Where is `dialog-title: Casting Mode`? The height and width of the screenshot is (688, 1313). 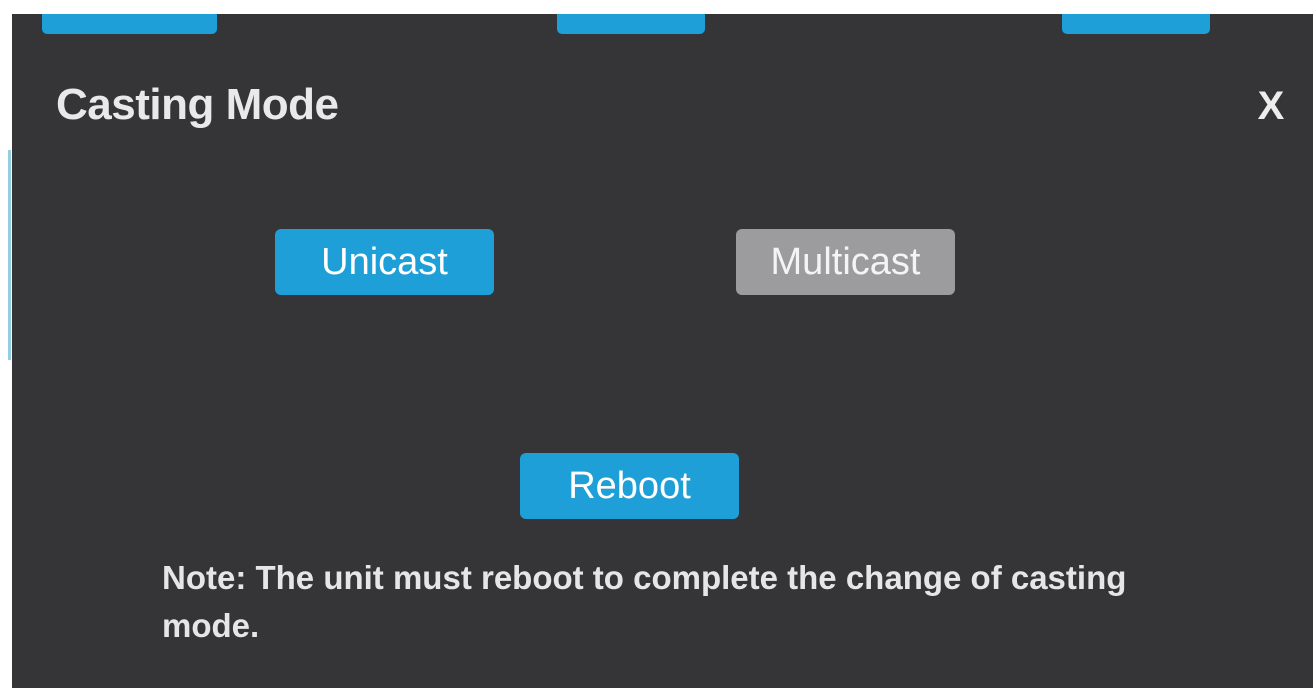
dialog-title: Casting Mode is located at coordinates (197, 104).